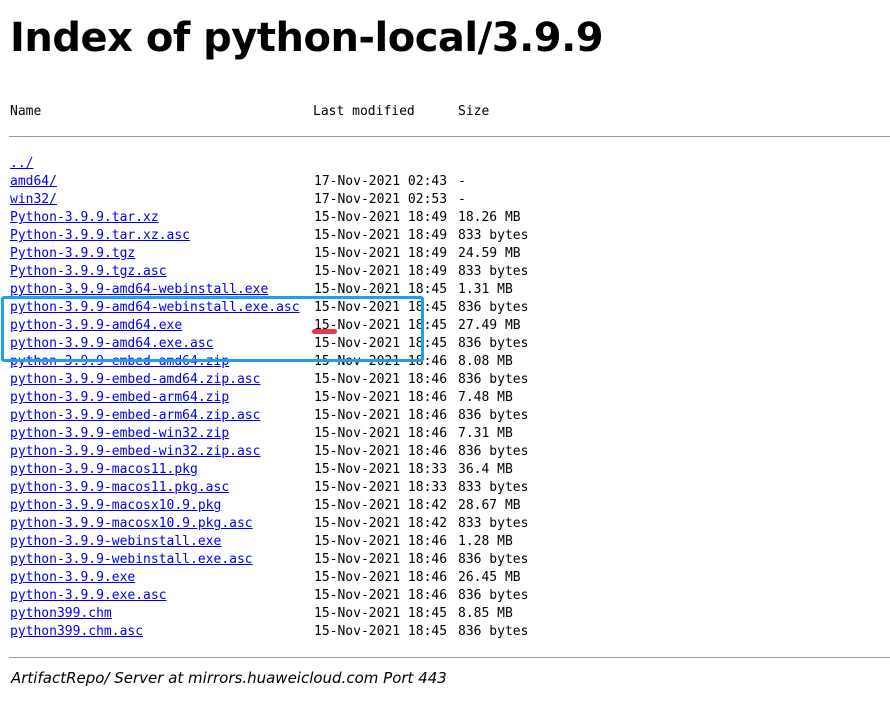 Image resolution: width=890 pixels, height=718 pixels. Describe the element at coordinates (485, 469) in the screenshot. I see `file-size: 36.4 MB` at that location.